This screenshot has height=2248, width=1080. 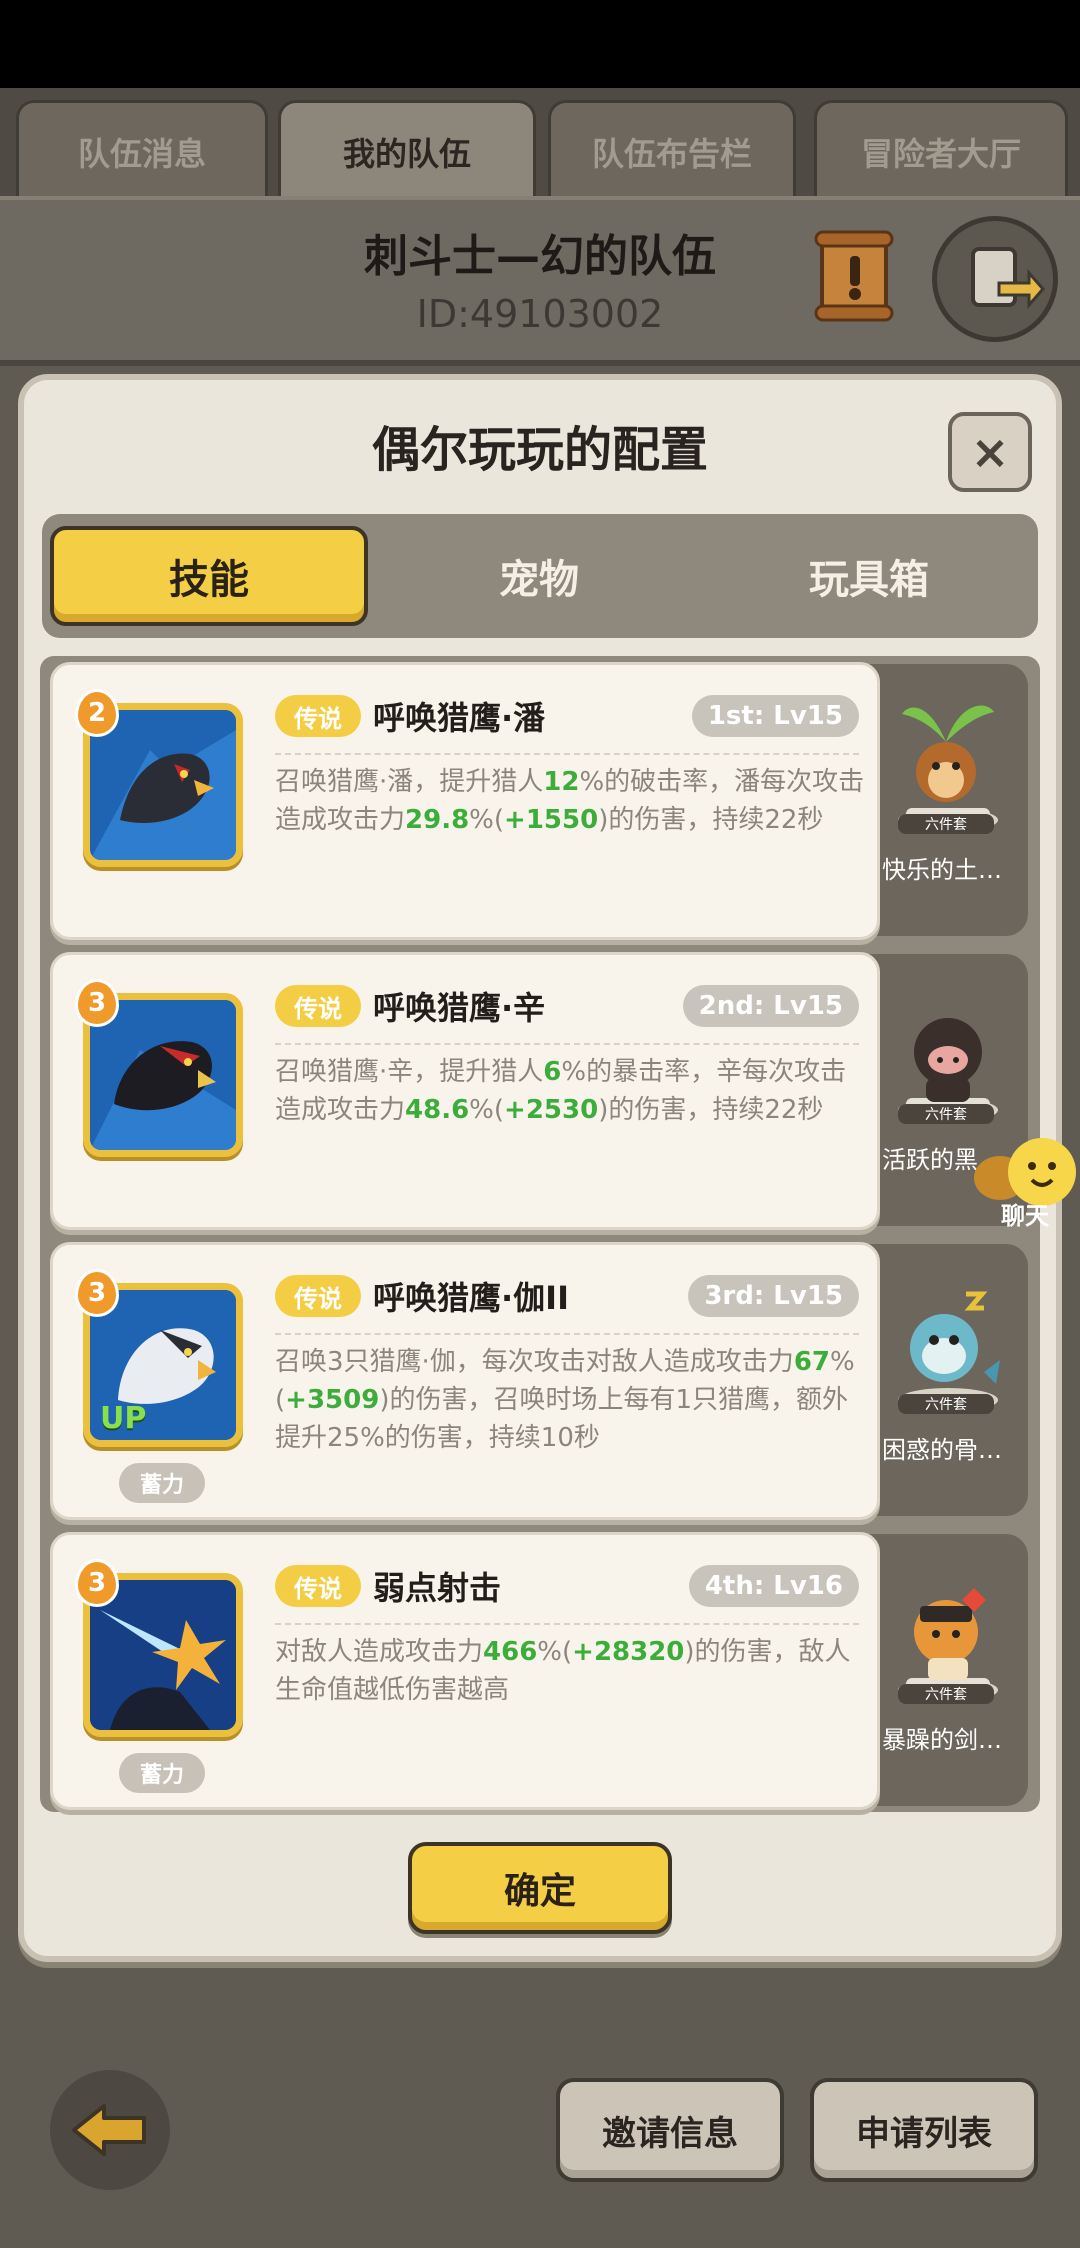 I want to click on highlight-value: +2530, so click(x=551, y=1110).